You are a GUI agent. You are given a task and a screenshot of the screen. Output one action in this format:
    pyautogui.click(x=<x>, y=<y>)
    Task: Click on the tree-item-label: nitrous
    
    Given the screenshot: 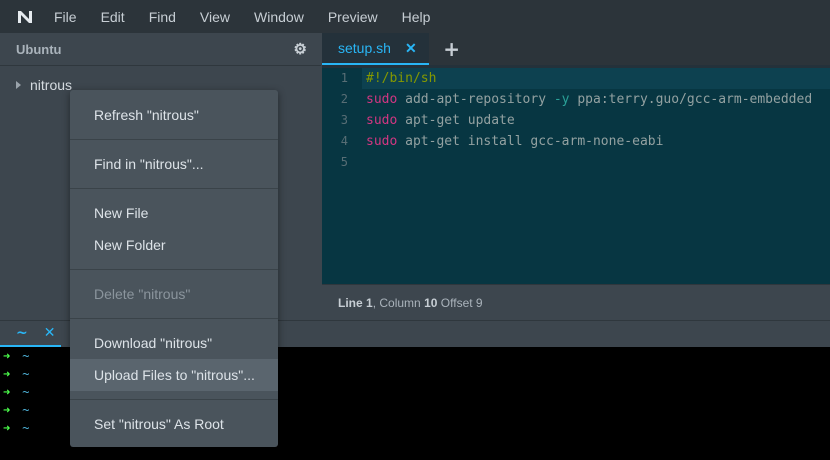 What is the action you would take?
    pyautogui.click(x=51, y=85)
    